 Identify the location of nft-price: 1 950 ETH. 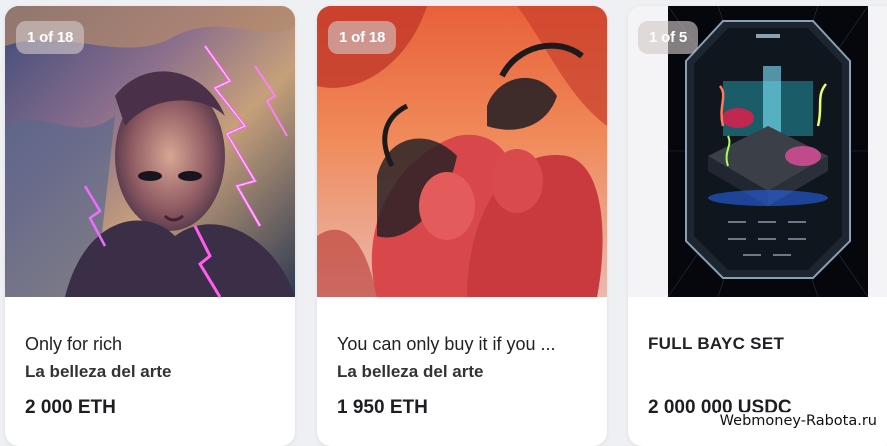
(382, 407).